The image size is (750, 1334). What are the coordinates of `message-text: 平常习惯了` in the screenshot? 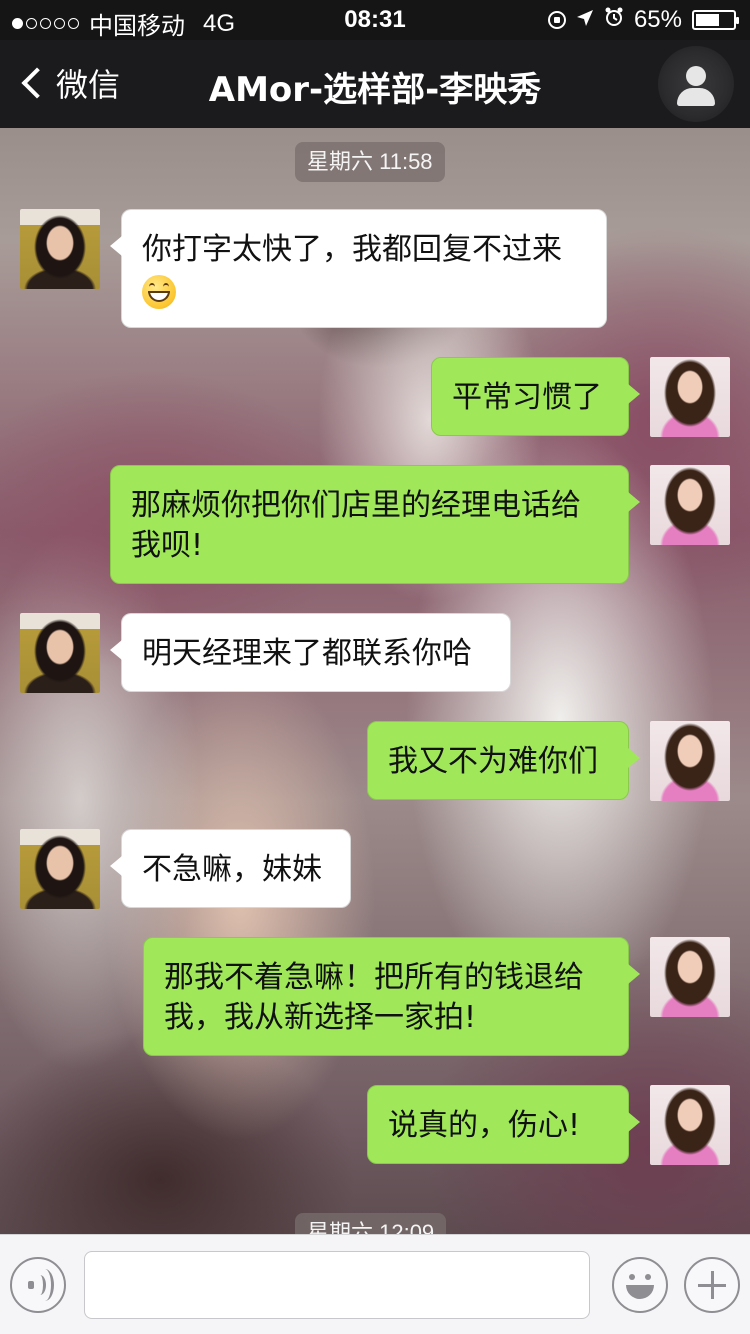 It's located at (527, 397).